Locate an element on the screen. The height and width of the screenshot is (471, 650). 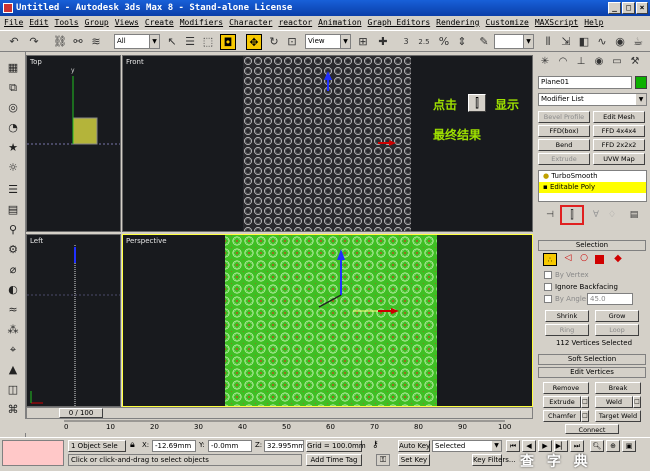
stack-item-editable-poly: ▪ Editable Poly is located at coordinates (592, 187).